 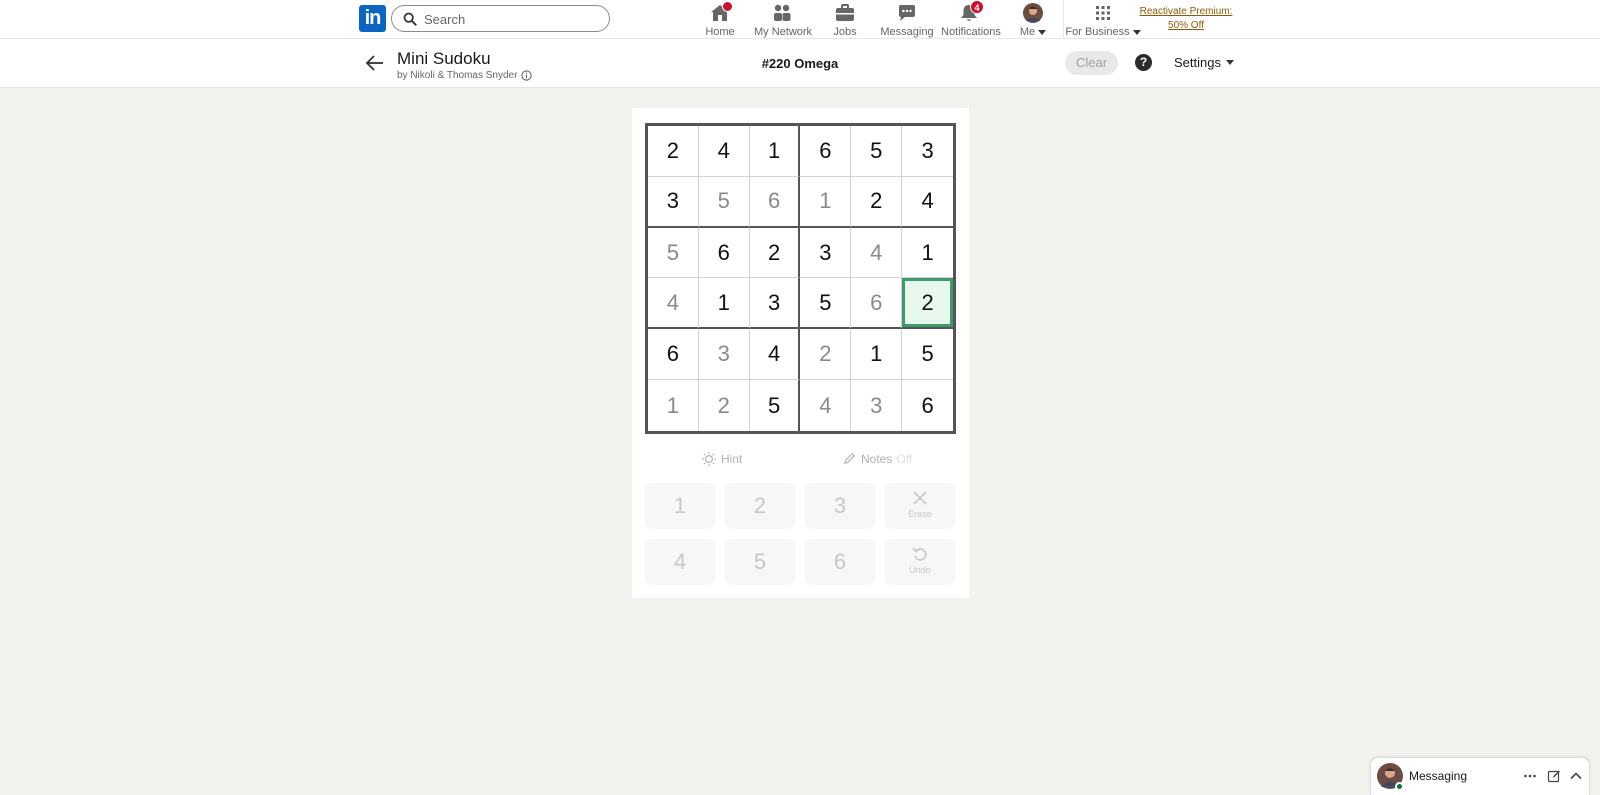 What do you see at coordinates (1091, 63) in the screenshot?
I see `clear-button: Clear` at bounding box center [1091, 63].